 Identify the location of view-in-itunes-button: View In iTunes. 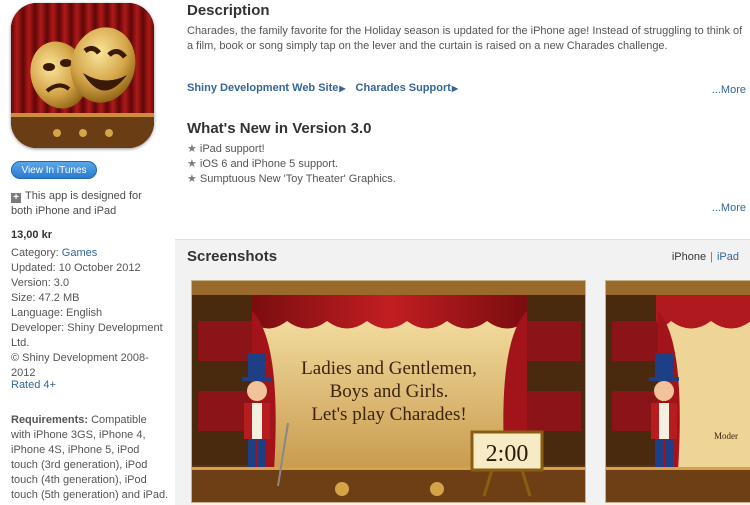
(54, 170).